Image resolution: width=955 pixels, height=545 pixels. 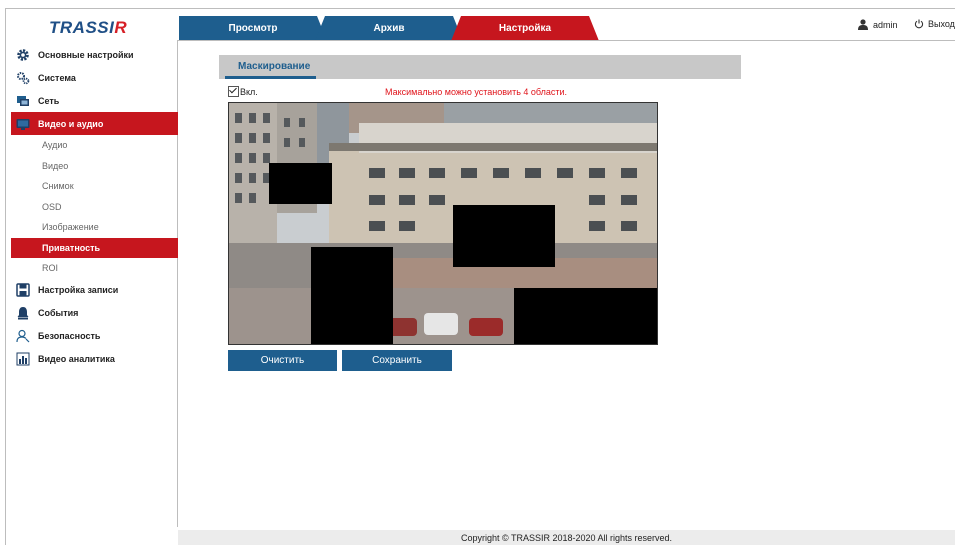 I want to click on gears-icon, so click(x=23, y=78).